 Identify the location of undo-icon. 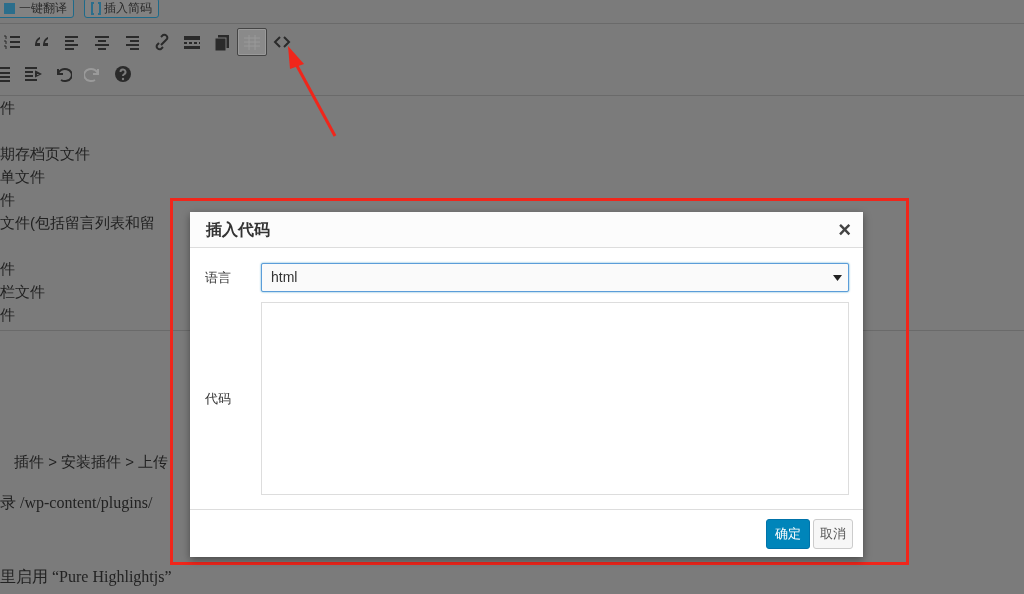
(63, 74).